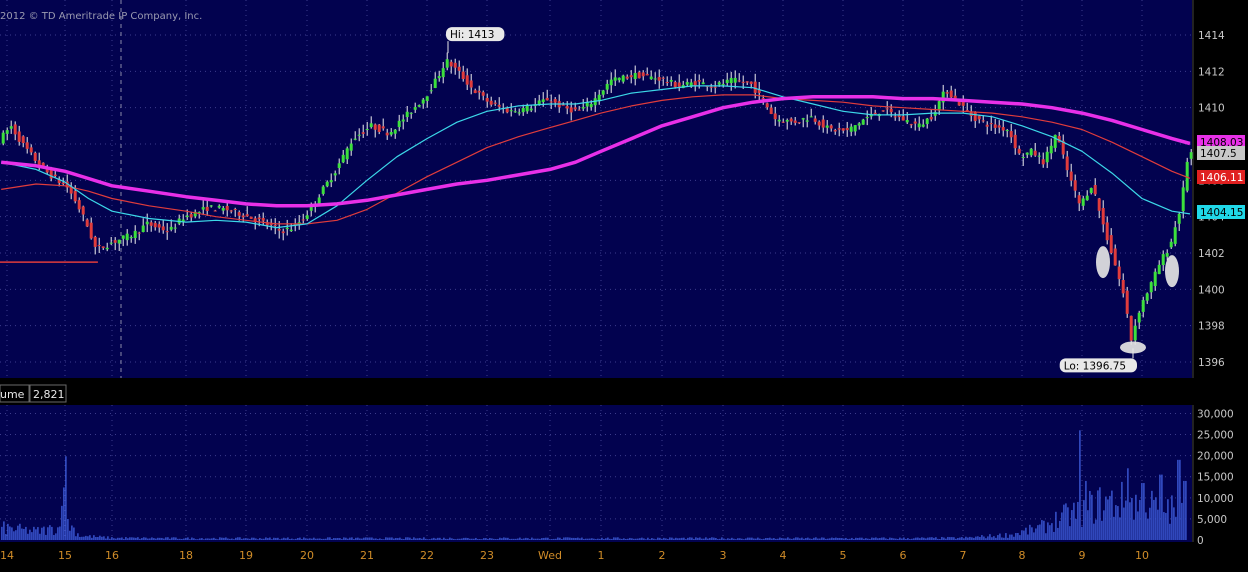 The image size is (1248, 572). Describe the element at coordinates (1212, 520) in the screenshot. I see `volume-tick-label: 5,000` at that location.